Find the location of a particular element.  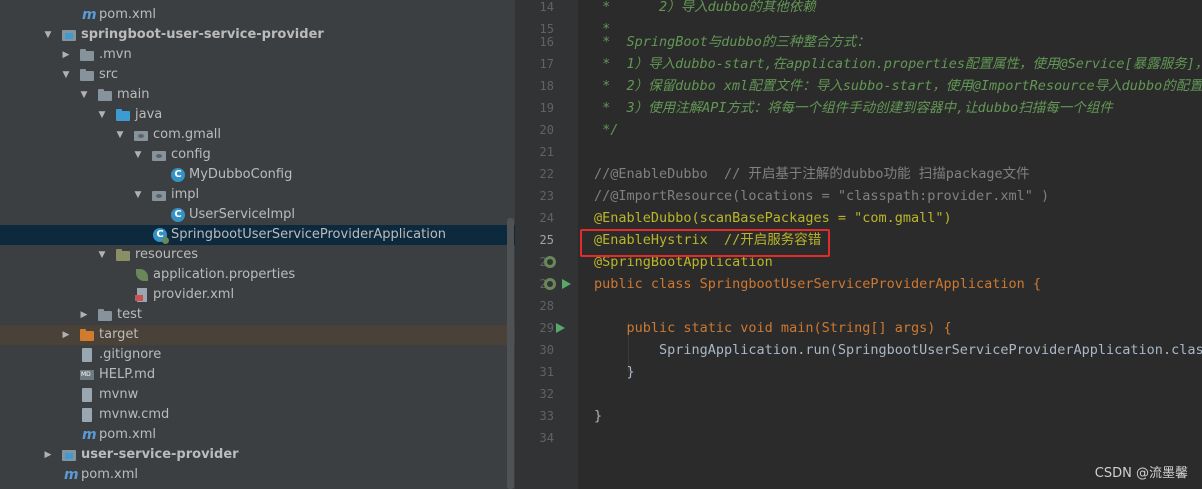

tree-item-mvnw: mvnw is located at coordinates (258, 395).